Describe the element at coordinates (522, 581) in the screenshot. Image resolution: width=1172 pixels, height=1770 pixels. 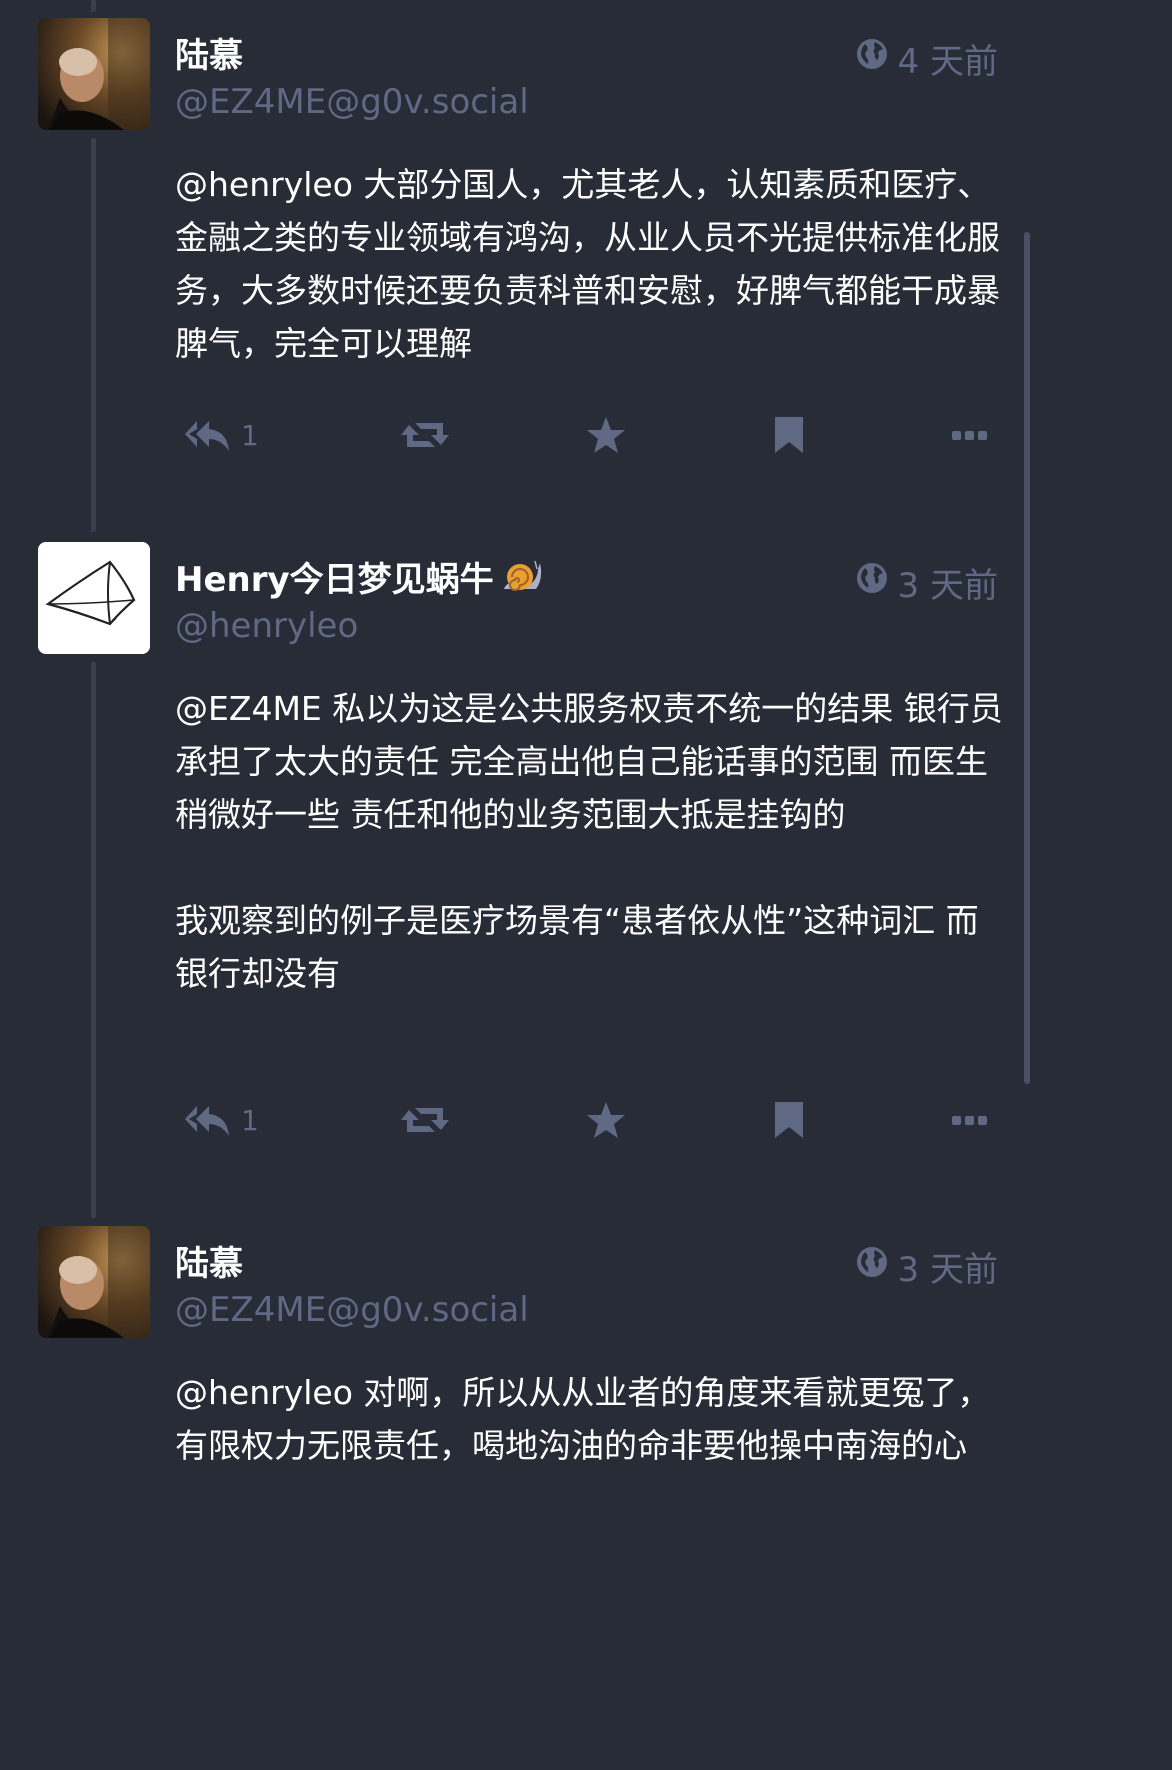
I see `snail-icon` at that location.